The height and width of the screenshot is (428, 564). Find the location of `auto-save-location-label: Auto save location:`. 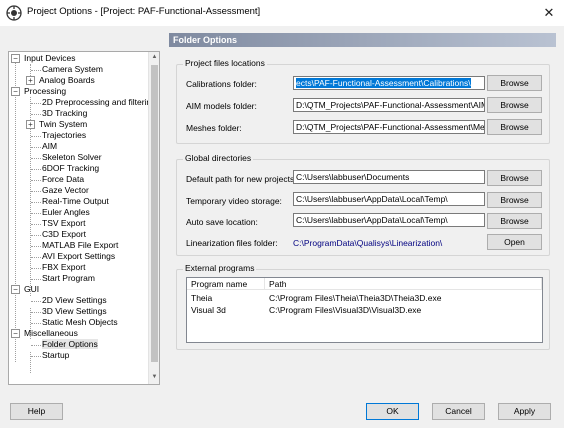

auto-save-location-label: Auto save location: is located at coordinates (222, 222).